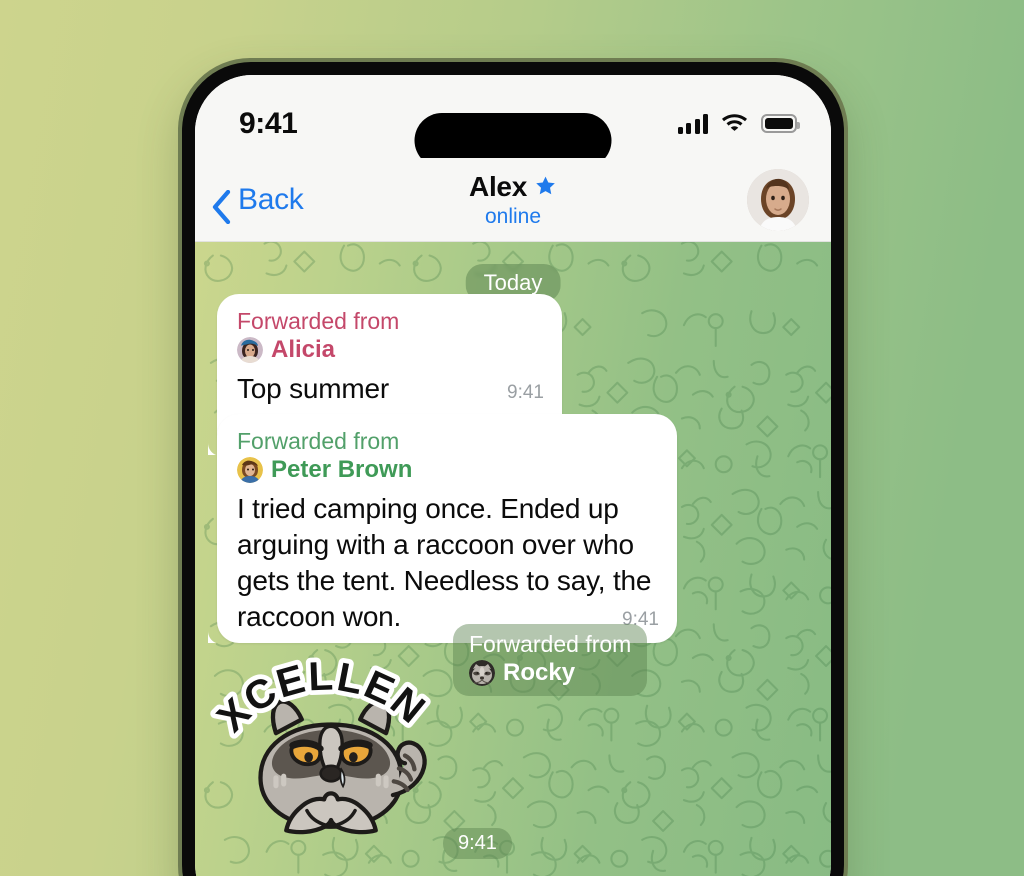 Image resolution: width=1024 pixels, height=876 pixels. I want to click on status-bar-time: 9:41, so click(268, 123).